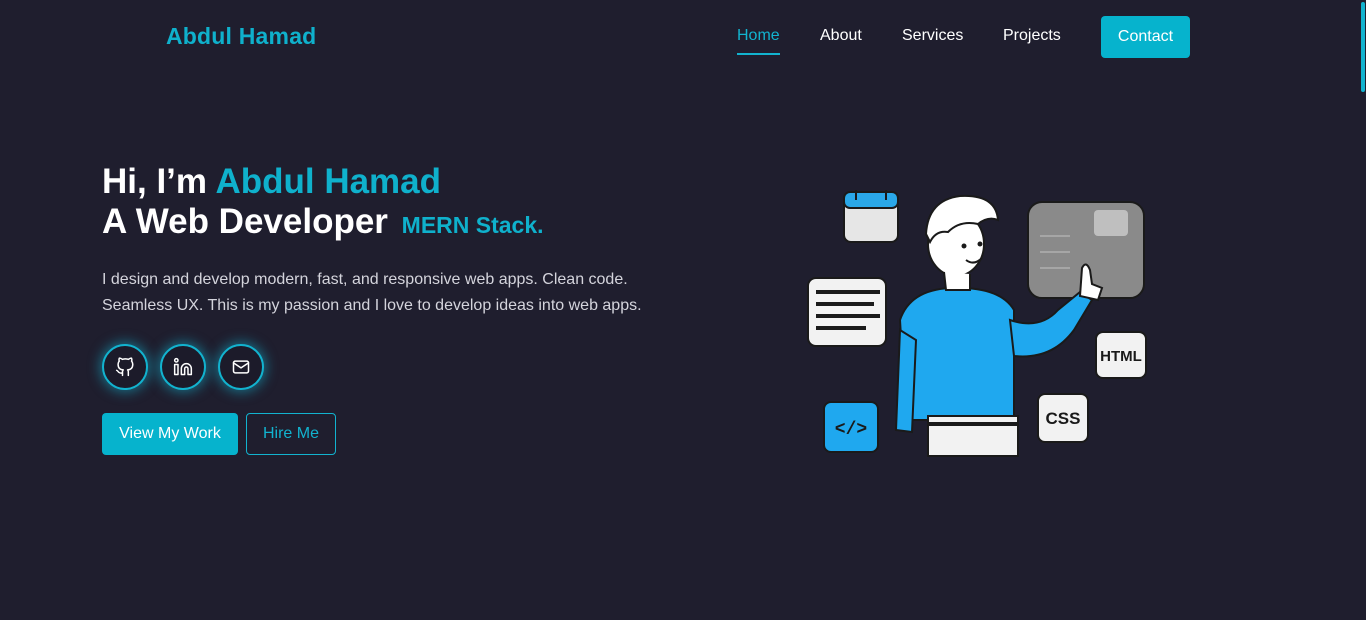 The width and height of the screenshot is (1366, 620). I want to click on code-badge-icon: </>, so click(851, 427).